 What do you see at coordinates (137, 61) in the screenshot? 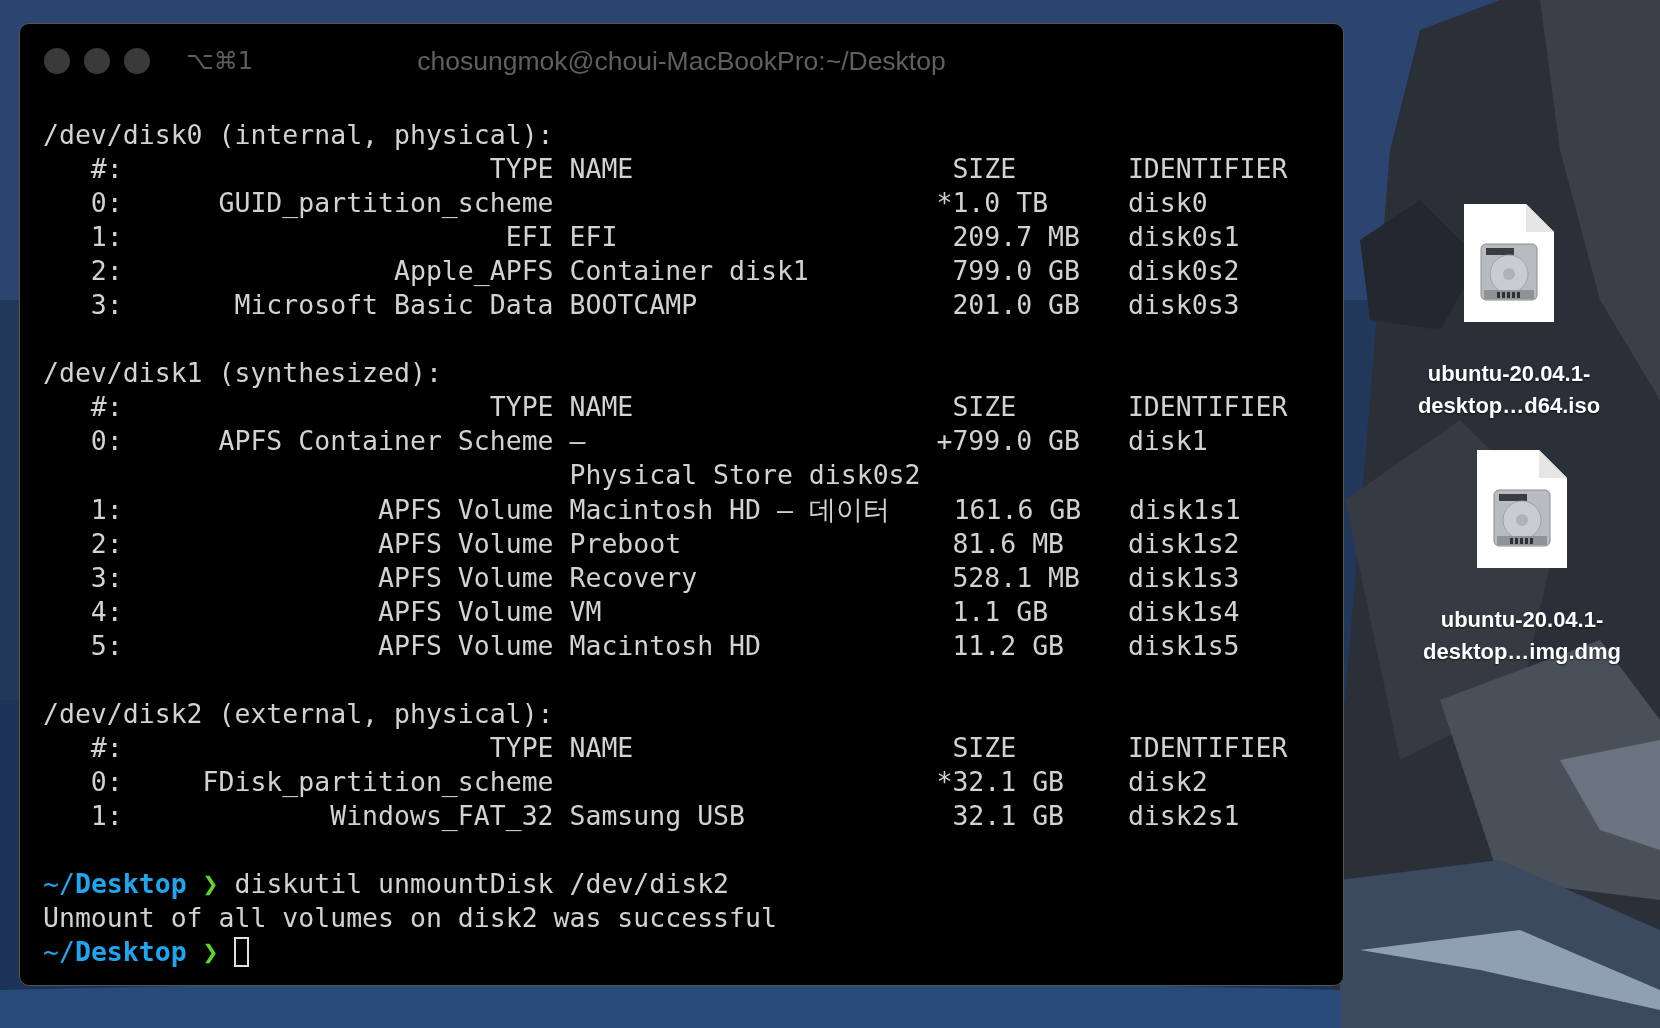
I see `zoom-button` at bounding box center [137, 61].